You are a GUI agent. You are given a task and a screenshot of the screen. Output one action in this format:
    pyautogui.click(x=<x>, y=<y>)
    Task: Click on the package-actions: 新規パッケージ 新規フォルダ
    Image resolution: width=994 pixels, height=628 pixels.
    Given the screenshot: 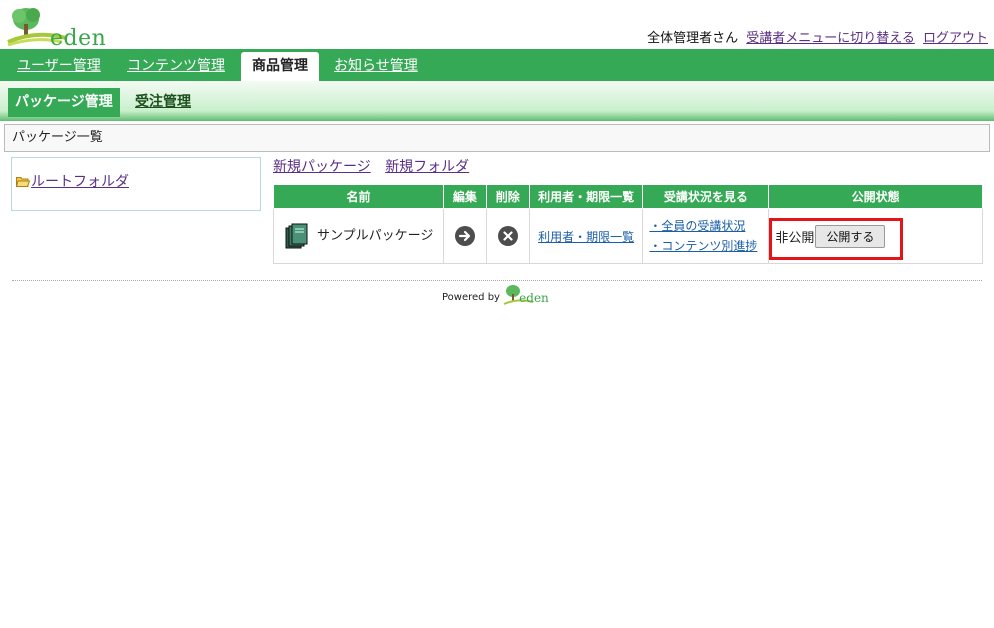 What is the action you would take?
    pyautogui.click(x=376, y=166)
    